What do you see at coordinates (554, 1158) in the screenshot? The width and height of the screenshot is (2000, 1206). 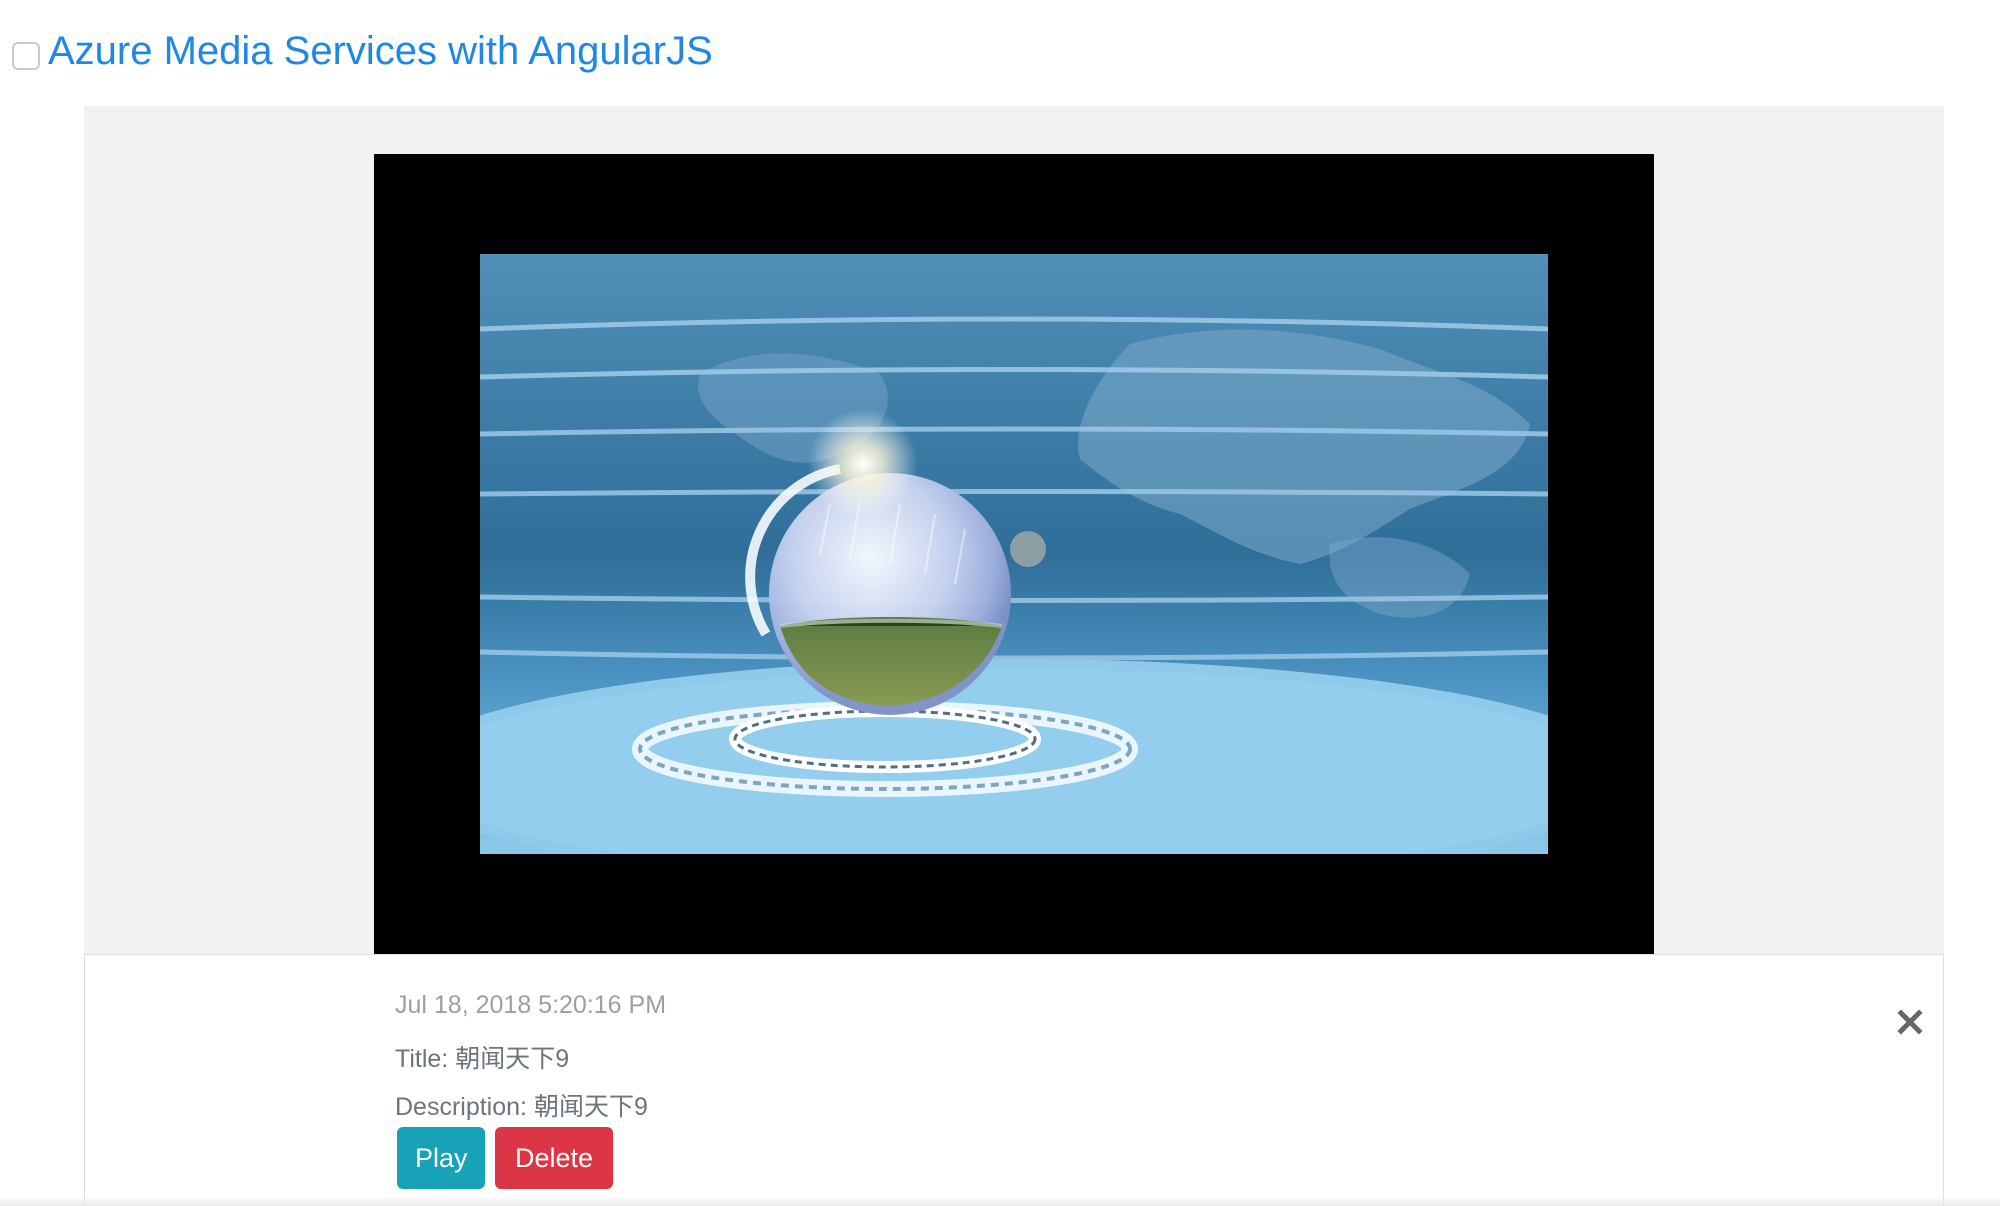 I see `delete-button: Delete` at bounding box center [554, 1158].